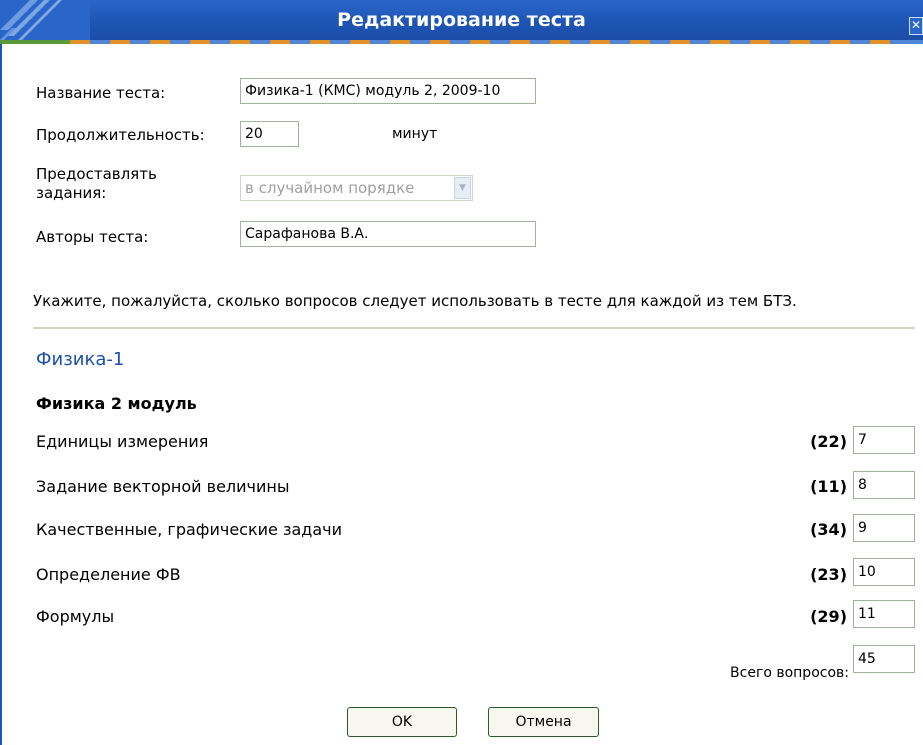 The image size is (923, 745). What do you see at coordinates (75, 616) in the screenshot?
I see `topic-name: Формулы` at bounding box center [75, 616].